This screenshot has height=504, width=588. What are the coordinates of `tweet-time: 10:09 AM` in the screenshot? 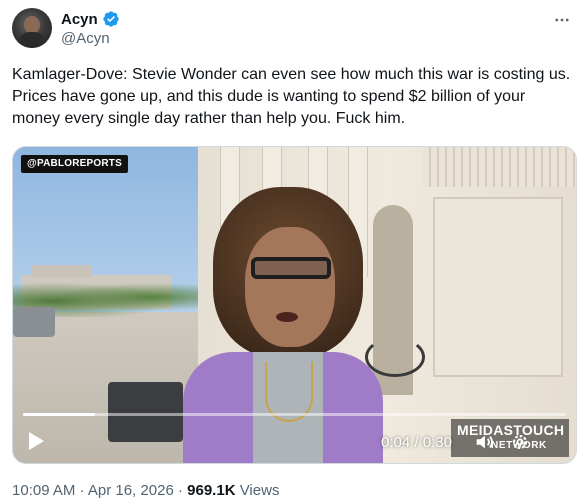 It's located at (43, 490).